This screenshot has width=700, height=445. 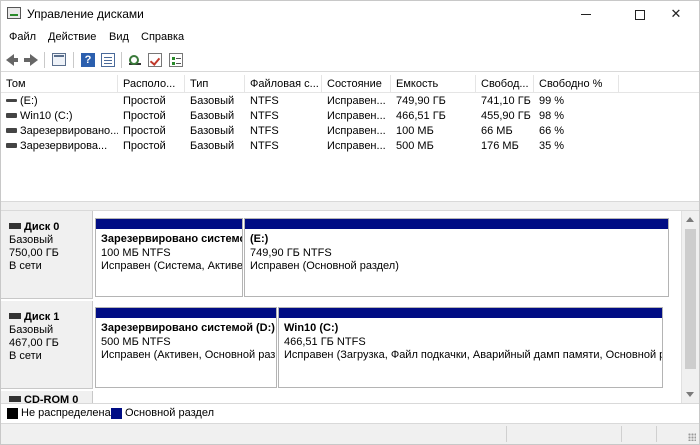 I want to click on legend: Не распределена Основной раздел, so click(x=350, y=413).